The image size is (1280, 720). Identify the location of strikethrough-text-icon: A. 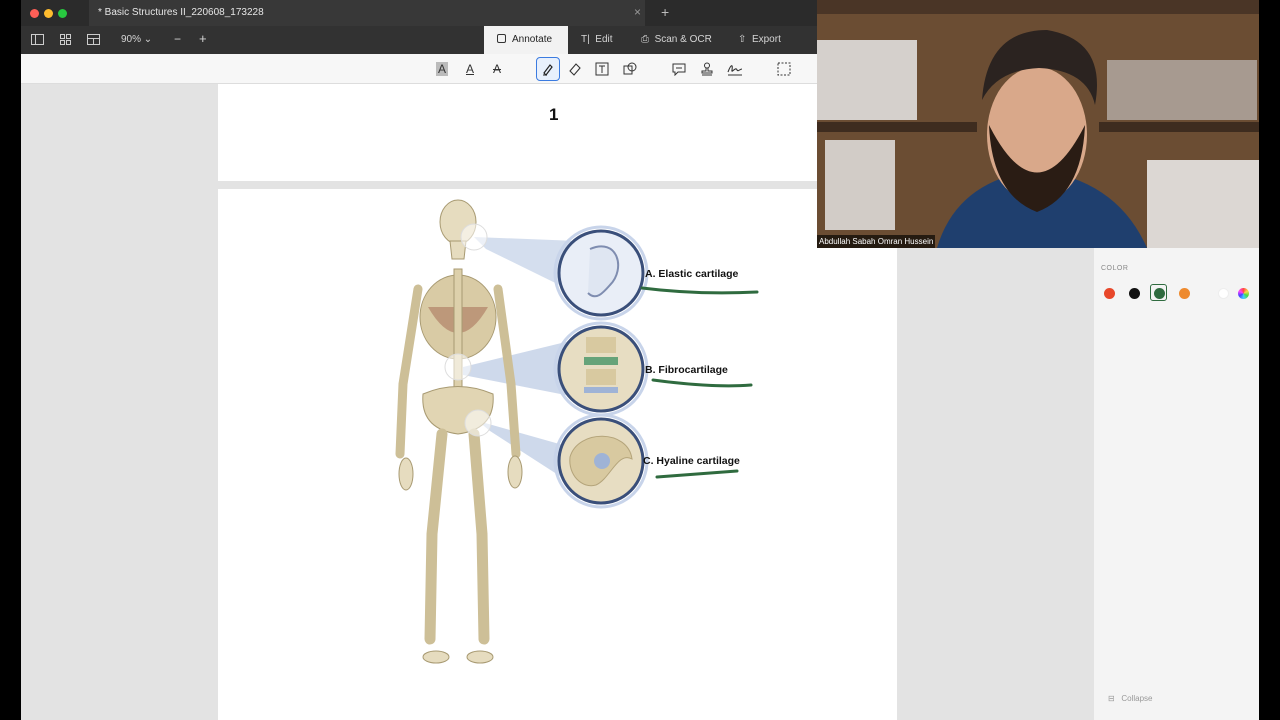
(497, 69).